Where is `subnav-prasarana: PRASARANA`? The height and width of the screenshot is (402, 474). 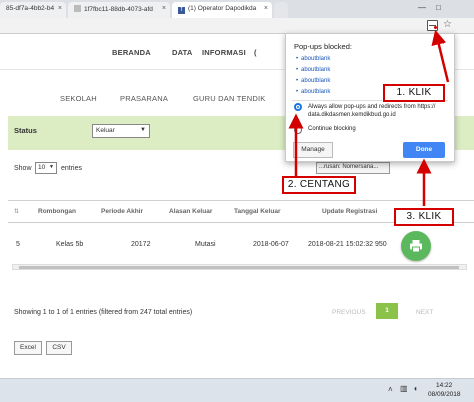 subnav-prasarana: PRASARANA is located at coordinates (144, 98).